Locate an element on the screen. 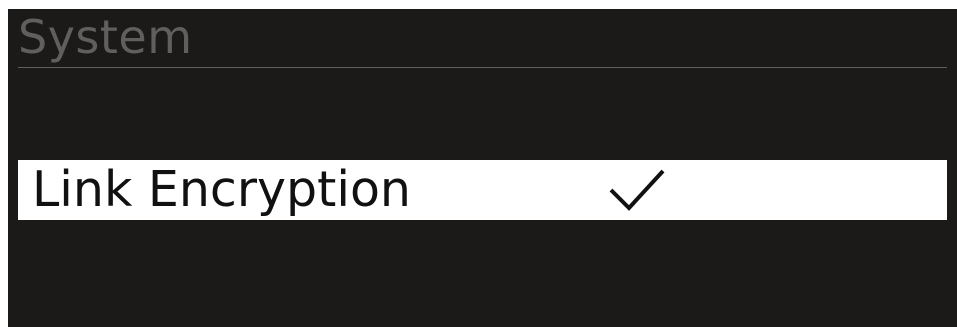 Image resolution: width=957 pixels, height=327 pixels. page-title: System is located at coordinates (105, 37).